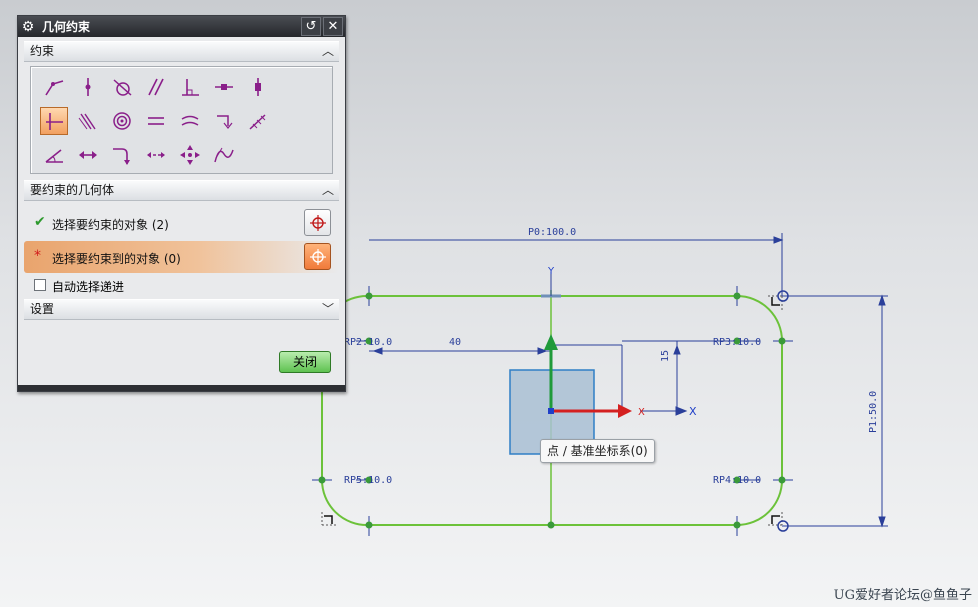 Image resolution: width=978 pixels, height=607 pixels. I want to click on dialog-title: 几何约束, so click(66, 27).